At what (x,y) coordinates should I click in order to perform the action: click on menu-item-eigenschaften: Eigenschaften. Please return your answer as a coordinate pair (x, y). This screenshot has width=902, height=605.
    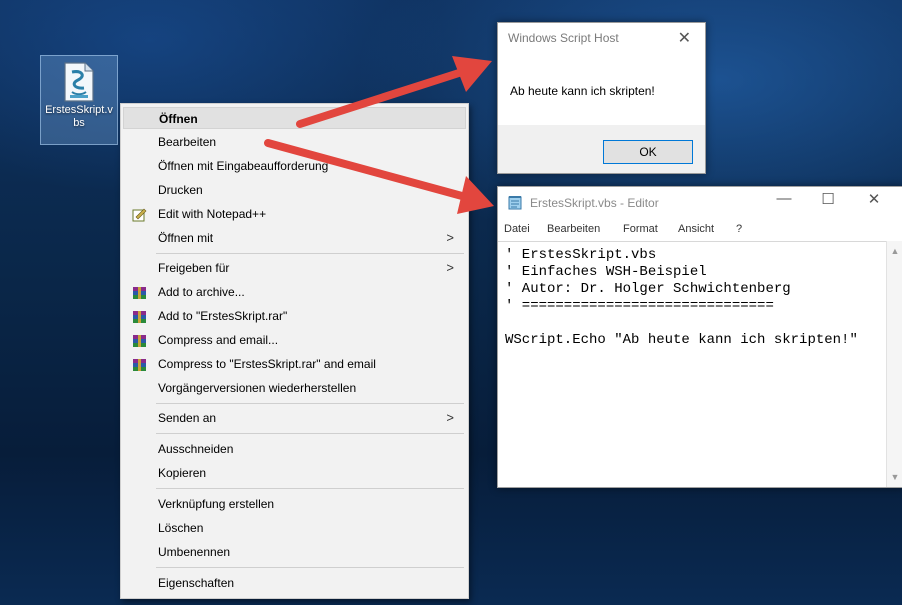
    Looking at the image, I should click on (294, 583).